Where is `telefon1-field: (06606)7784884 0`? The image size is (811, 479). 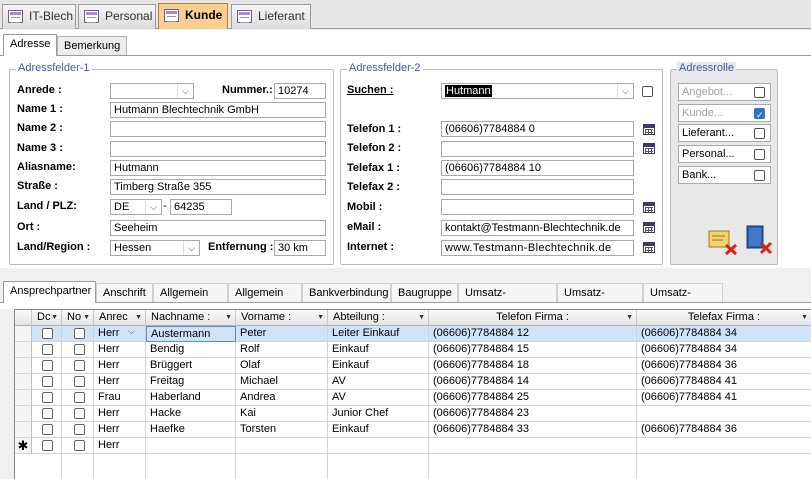 telefon1-field: (06606)7784884 0 is located at coordinates (537, 129).